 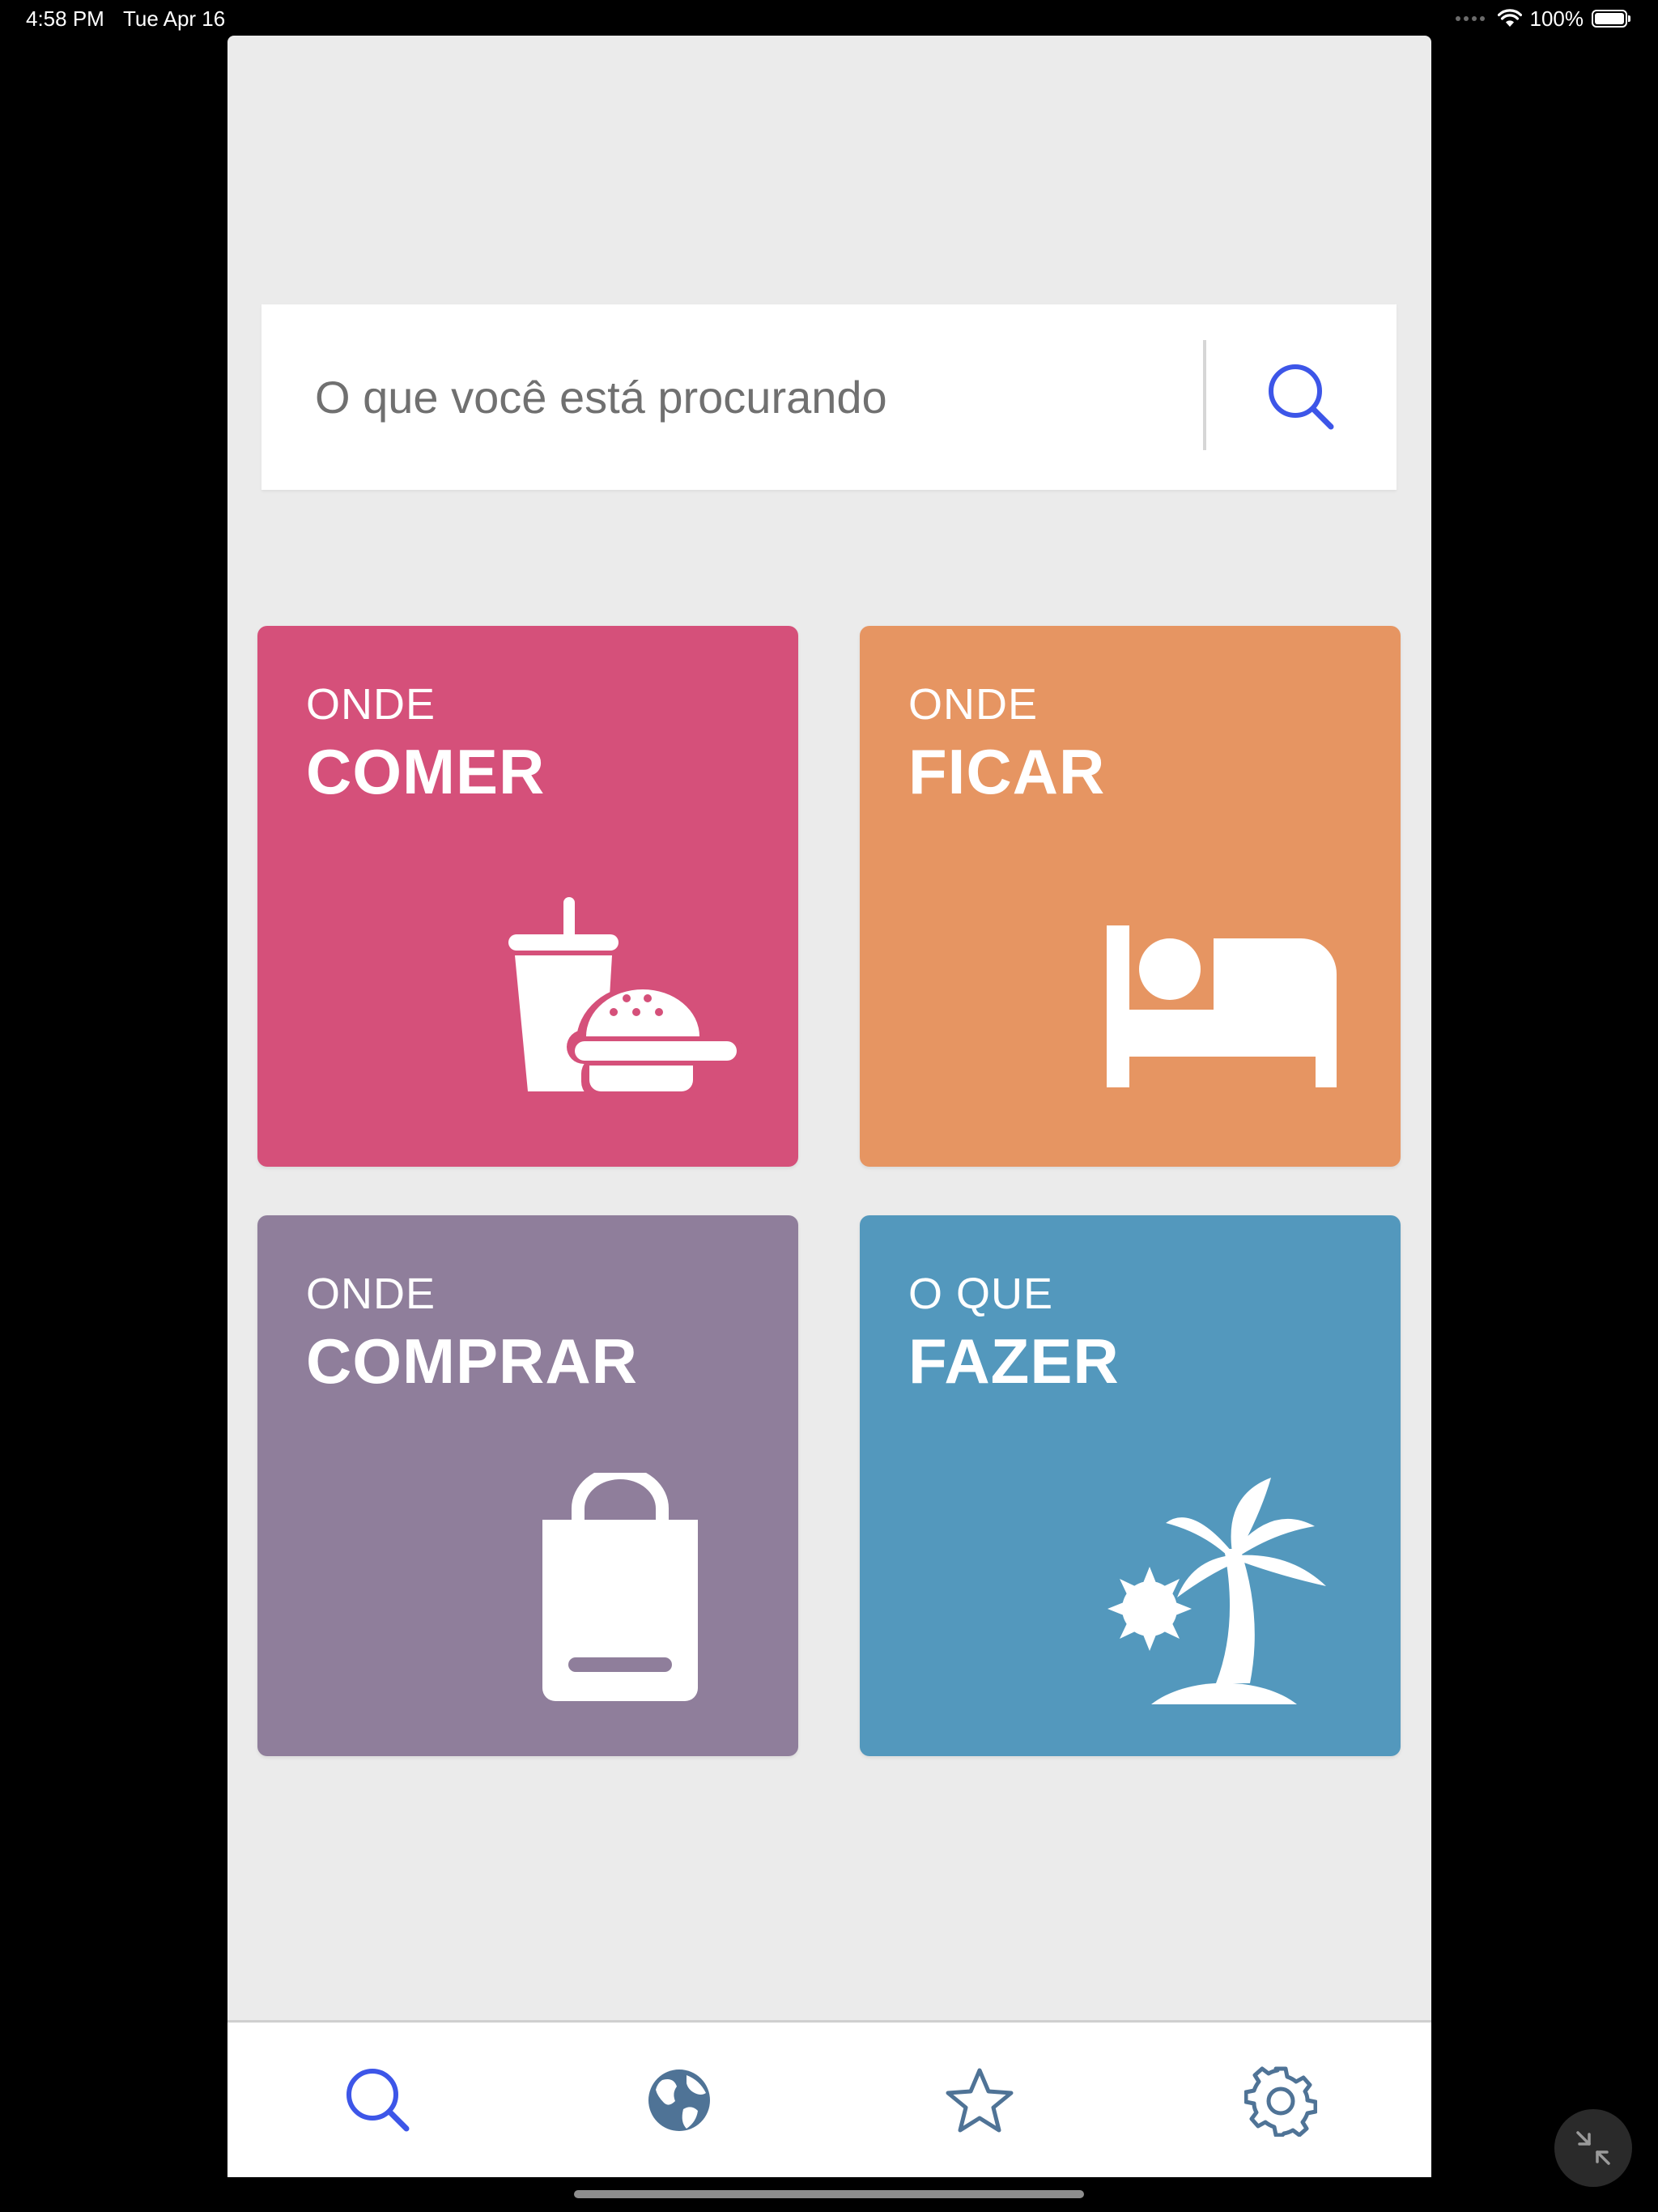 I want to click on collapse-arrows-icon, so click(x=1593, y=2148).